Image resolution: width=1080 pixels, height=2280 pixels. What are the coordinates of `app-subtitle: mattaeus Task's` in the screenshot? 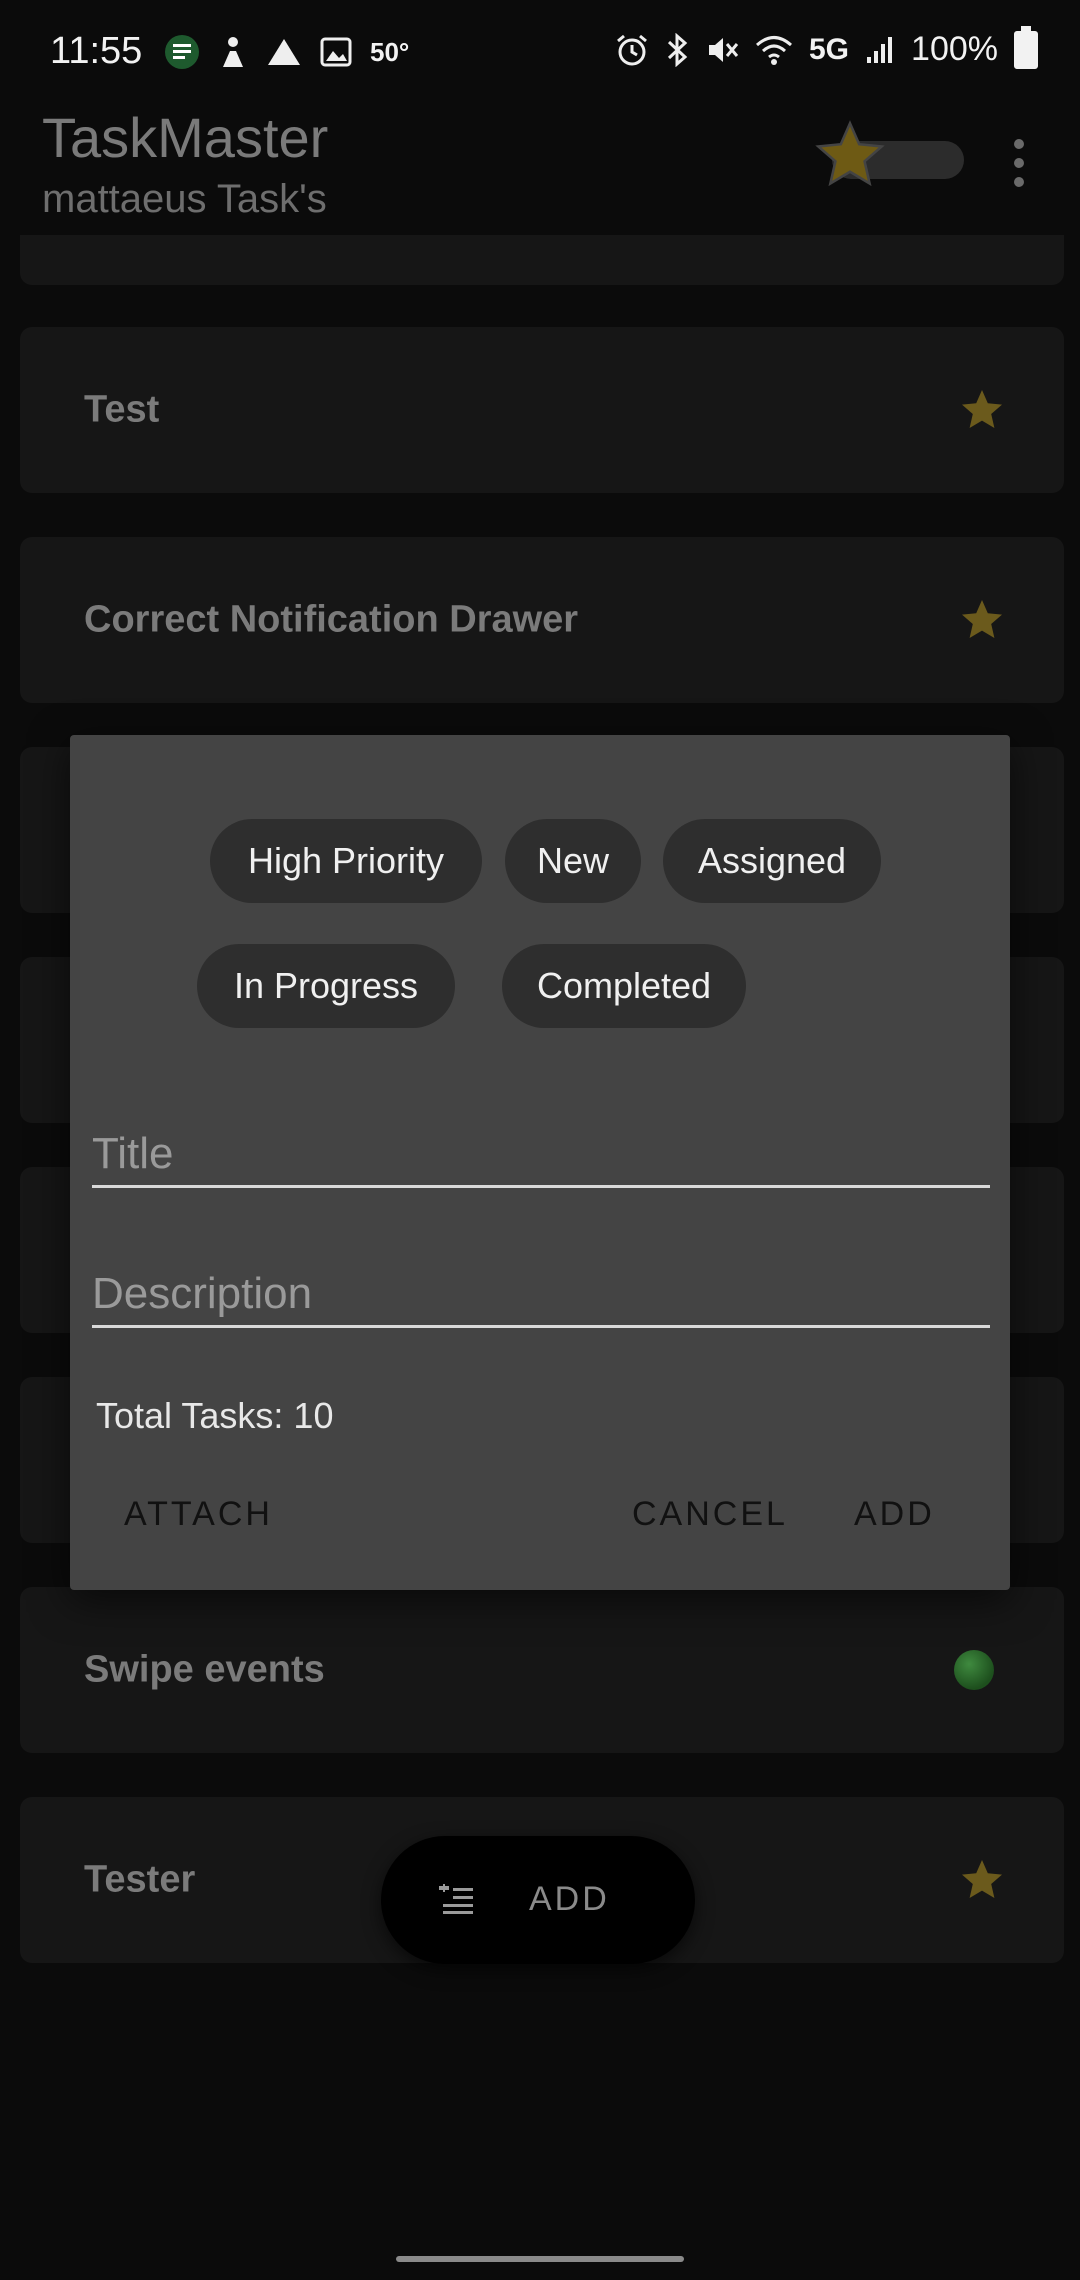 It's located at (184, 199).